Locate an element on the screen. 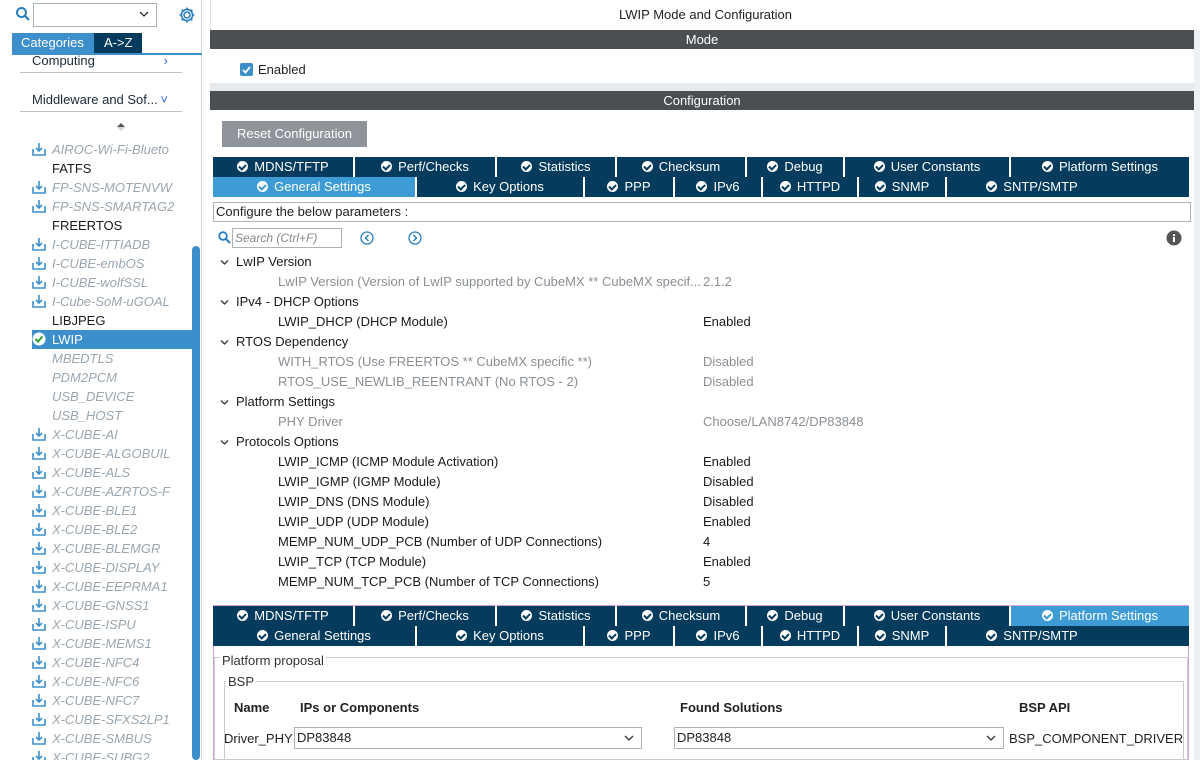 The image size is (1200, 760). param-category: IPv4 - DHCP Options is located at coordinates (703, 302).